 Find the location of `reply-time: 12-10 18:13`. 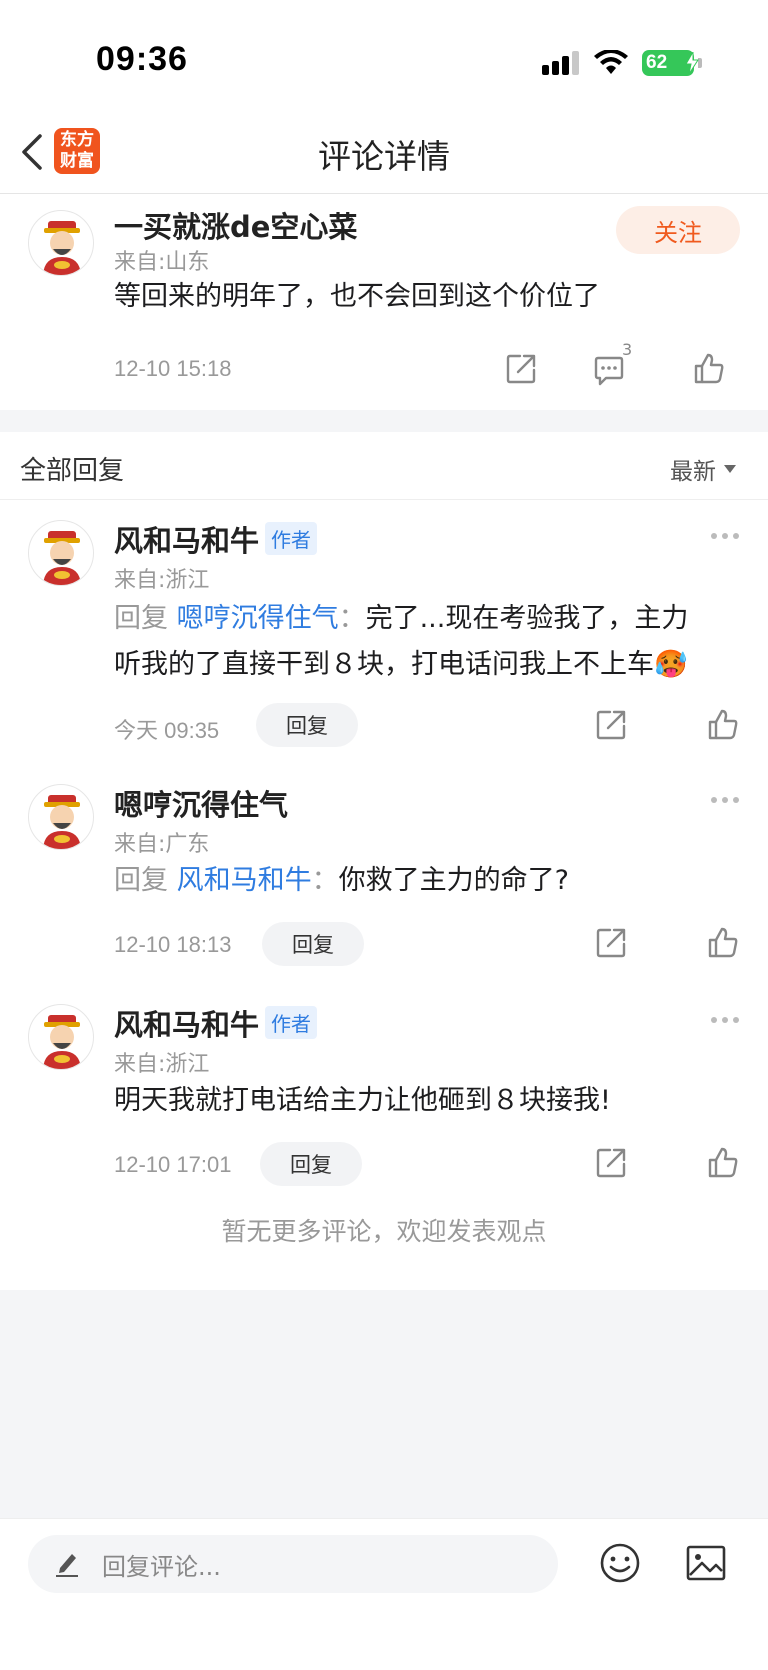

reply-time: 12-10 18:13 is located at coordinates (173, 944).